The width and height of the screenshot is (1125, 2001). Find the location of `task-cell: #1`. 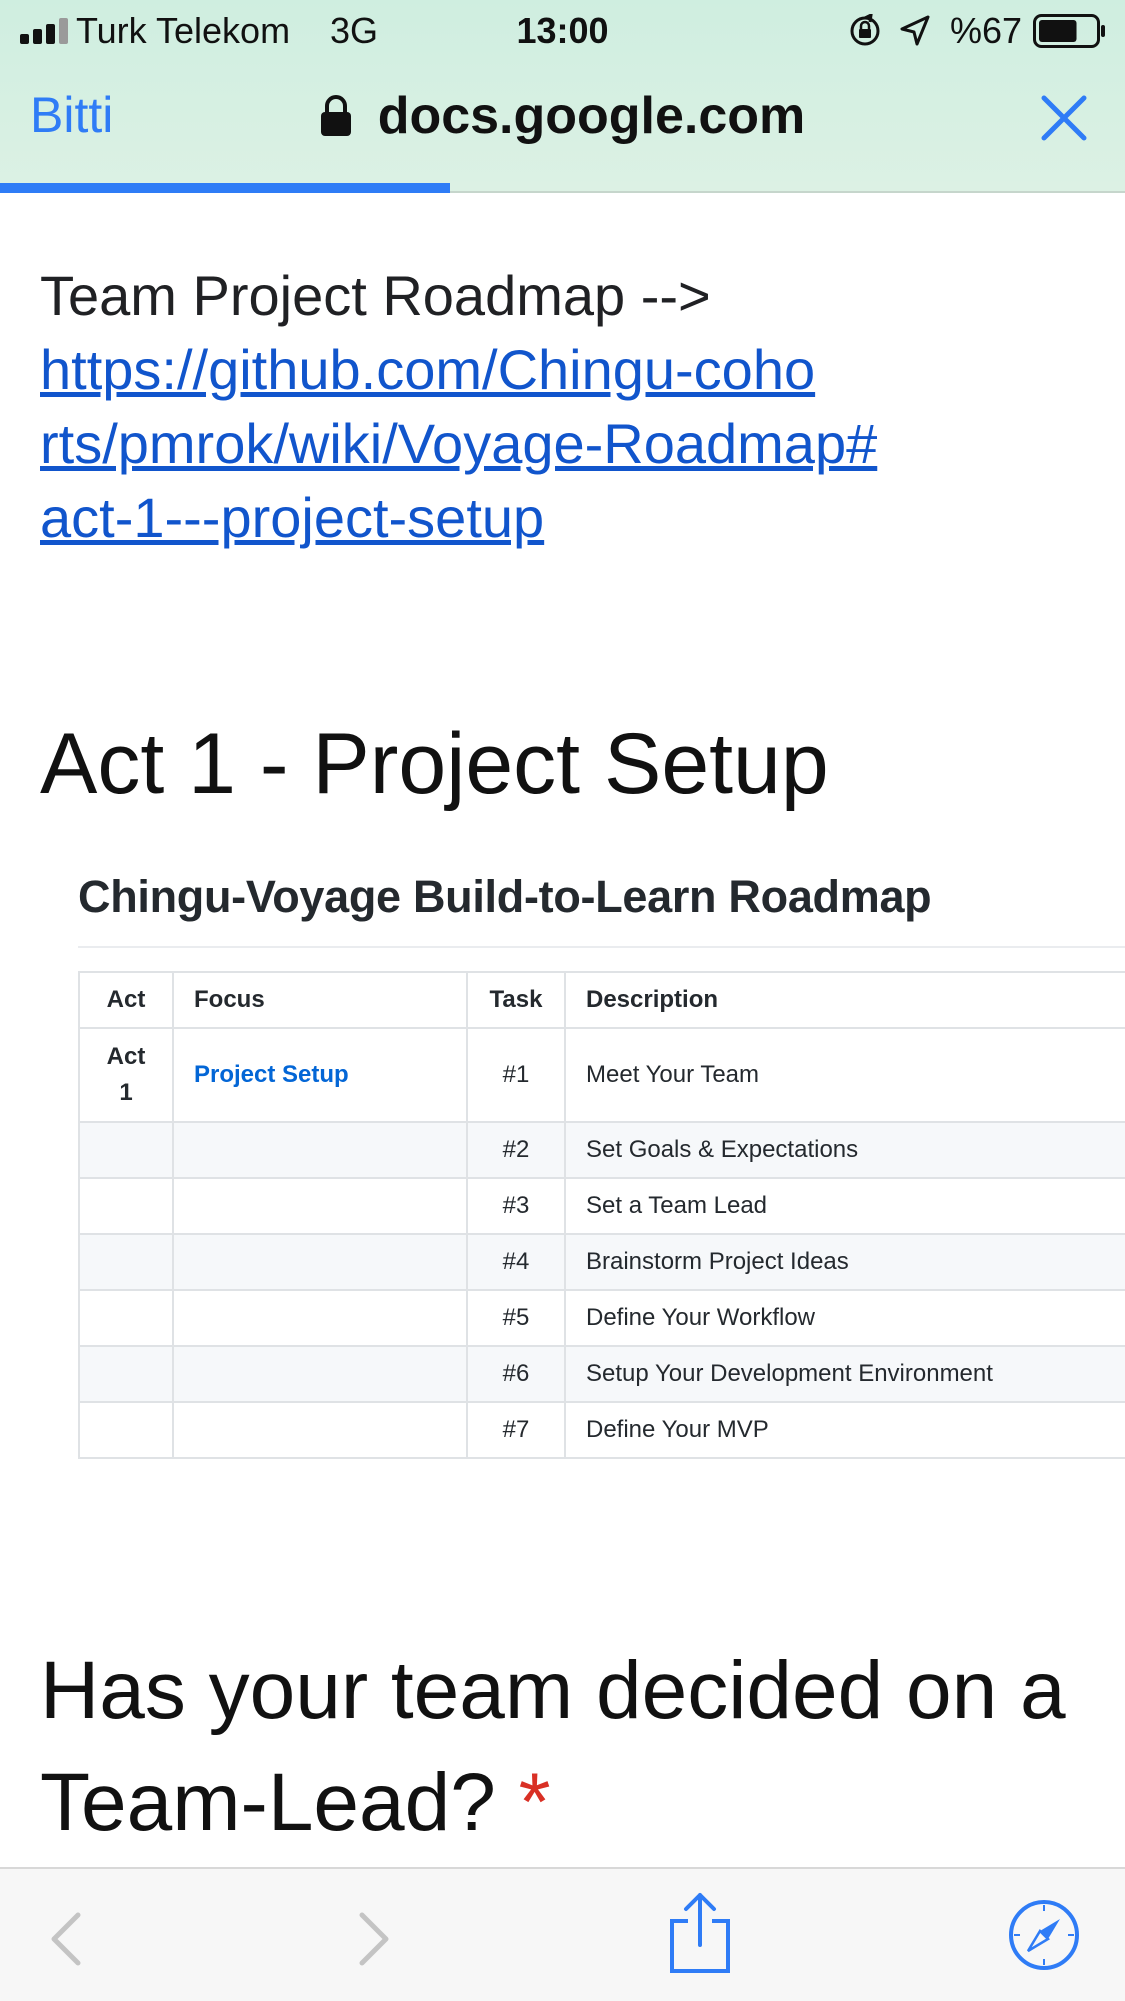

task-cell: #1 is located at coordinates (516, 1075).